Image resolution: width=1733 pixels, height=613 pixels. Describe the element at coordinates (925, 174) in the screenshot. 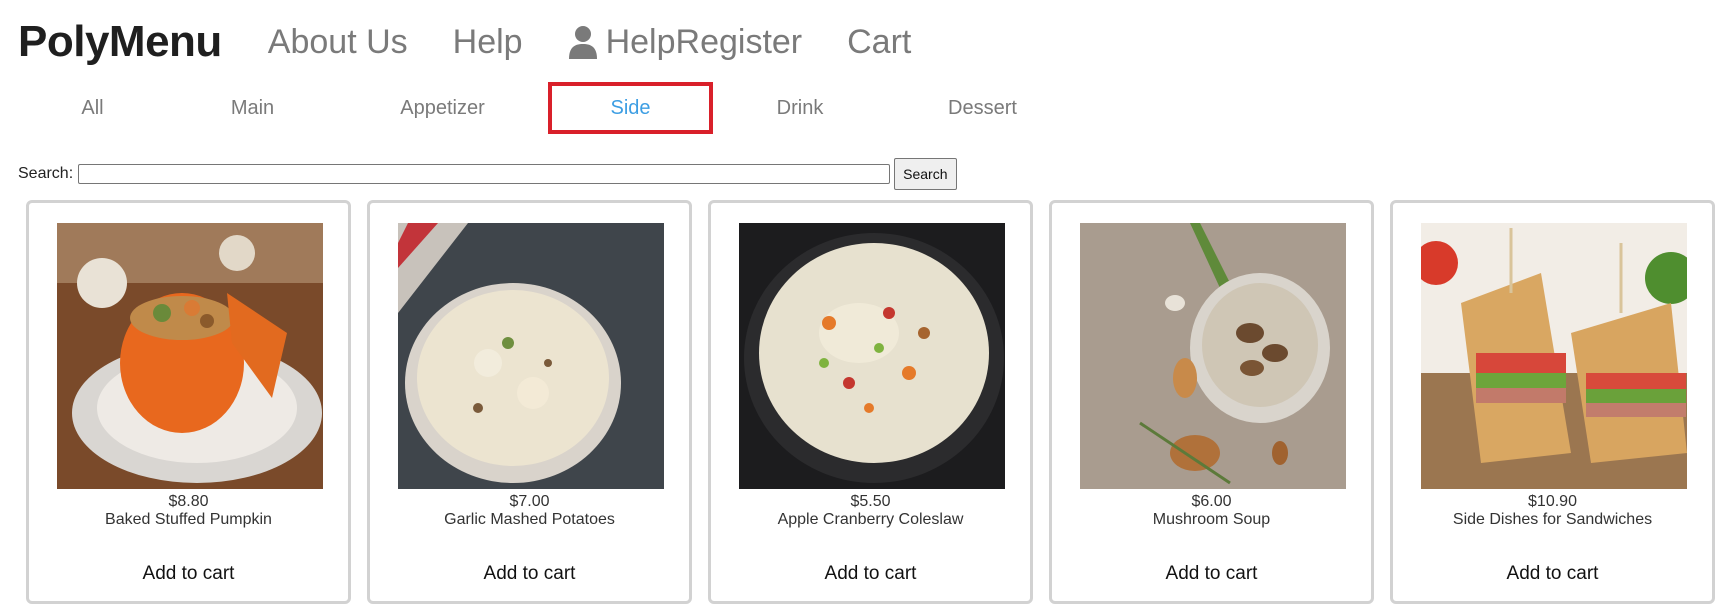

I see `search-button: Search` at that location.